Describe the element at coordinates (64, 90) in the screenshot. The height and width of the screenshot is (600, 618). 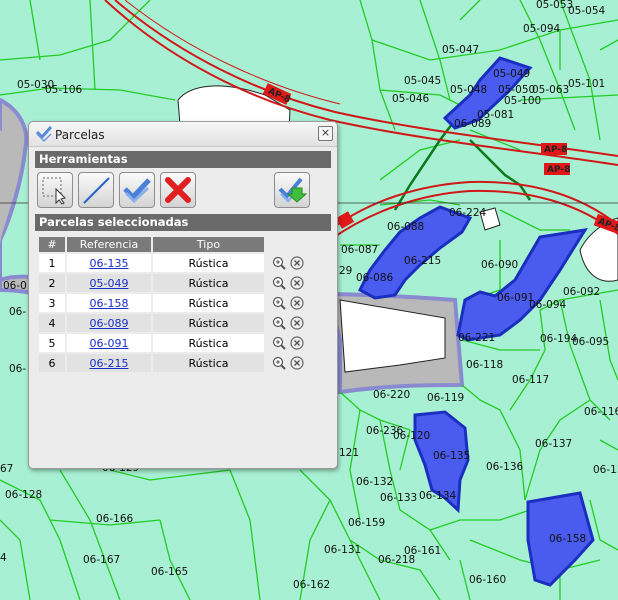
I see `parcel-label: 05-106` at that location.